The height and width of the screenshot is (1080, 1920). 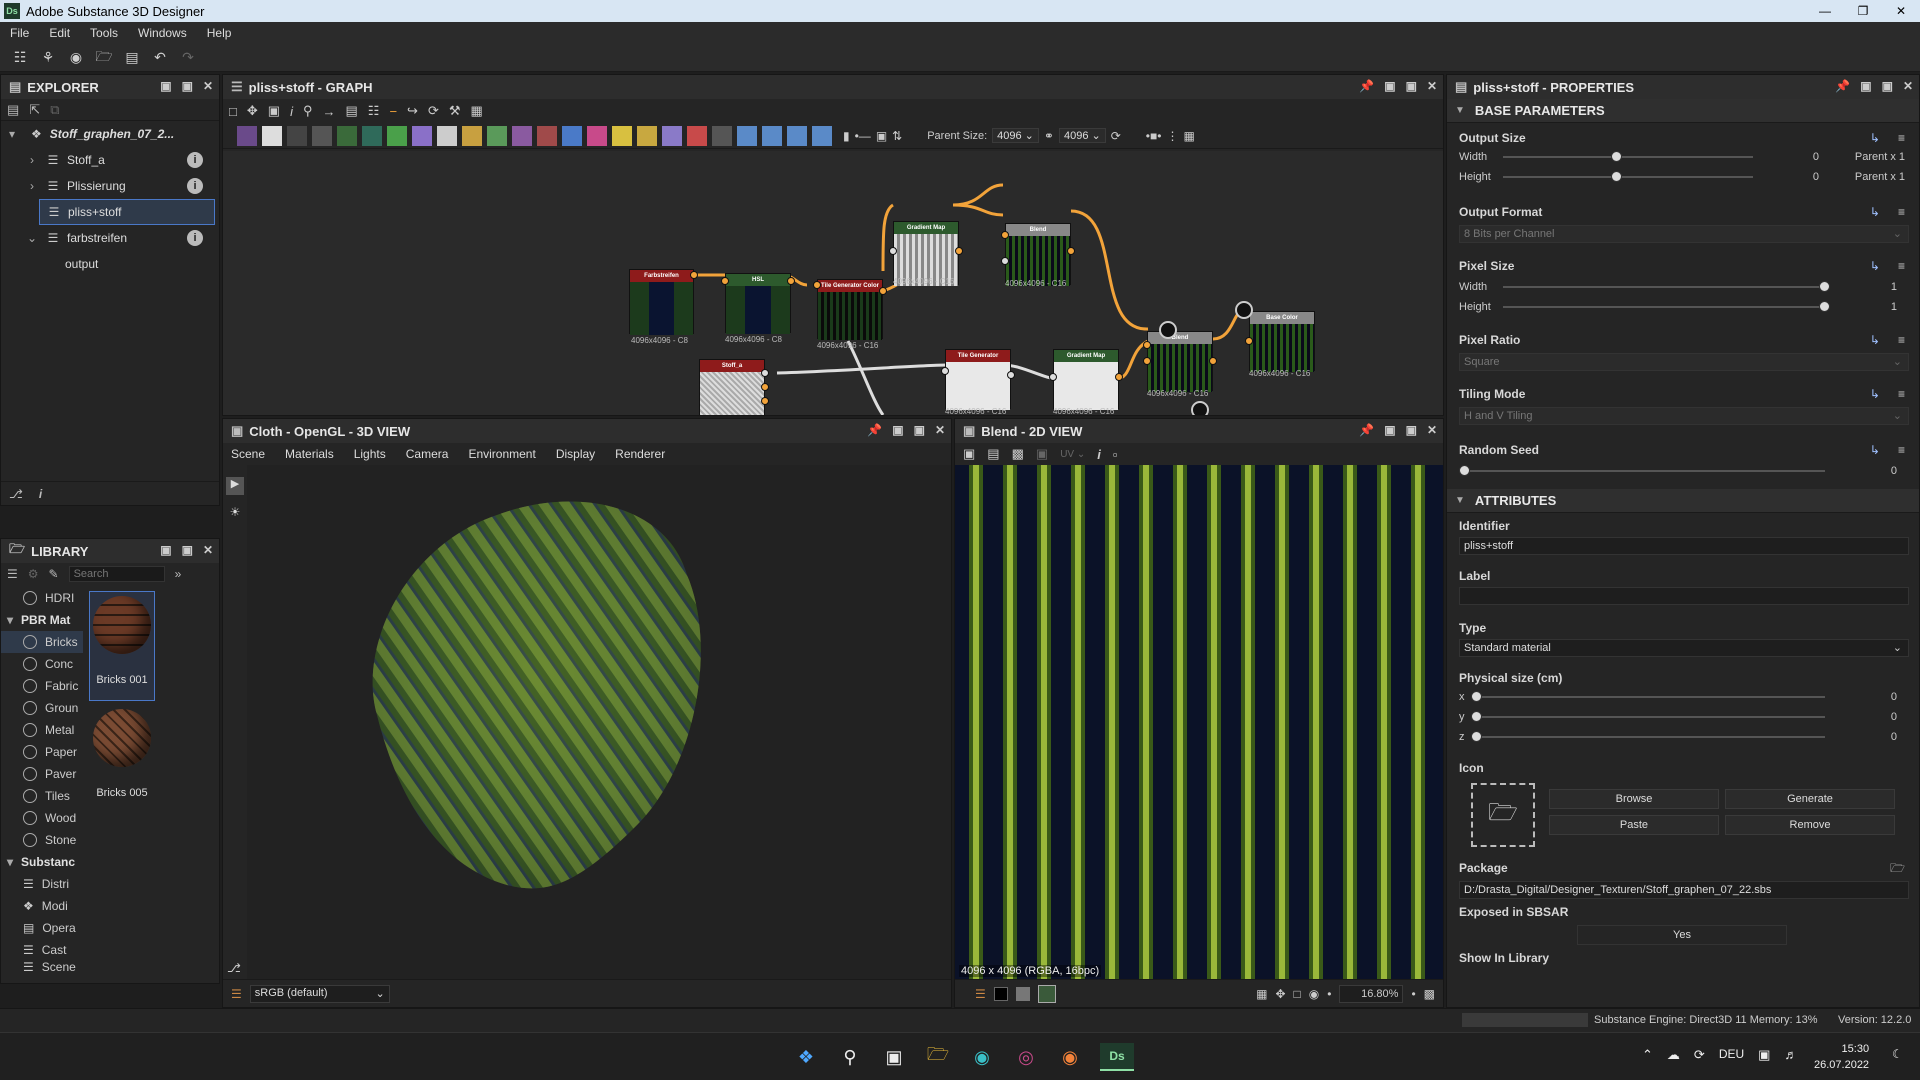 What do you see at coordinates (1503, 815) in the screenshot?
I see `icon-preview: 🗁` at bounding box center [1503, 815].